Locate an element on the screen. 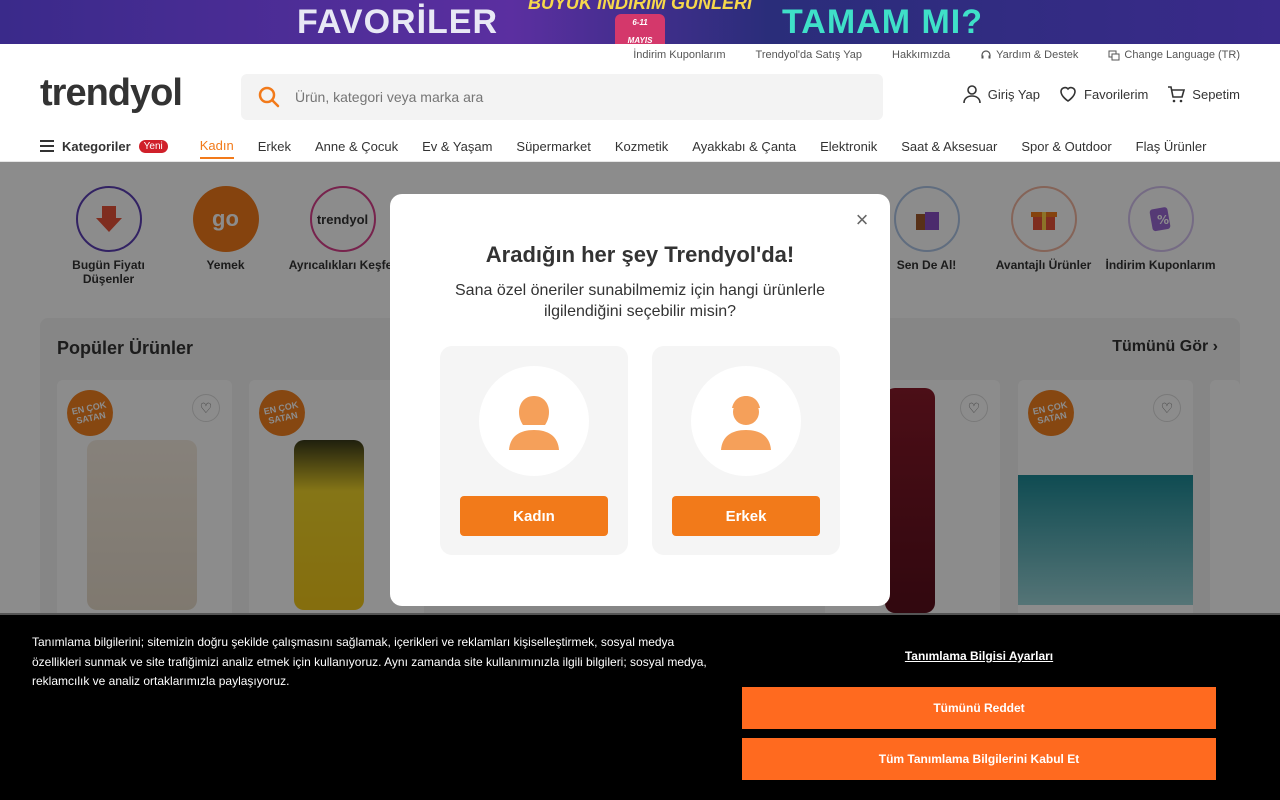  accept-all-button: Tüm Tanımlama Bilgilerini Kabul Et is located at coordinates (979, 759).